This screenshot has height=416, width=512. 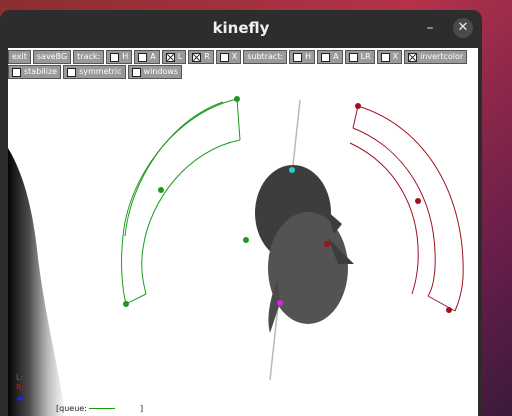 I want to click on queue-status: [queue: ], so click(x=99, y=408).